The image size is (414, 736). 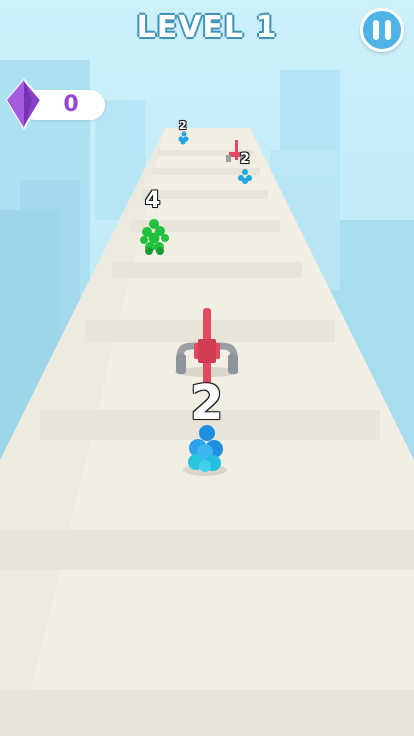 What do you see at coordinates (153, 200) in the screenshot?
I see `green-enemy-count: 4` at bounding box center [153, 200].